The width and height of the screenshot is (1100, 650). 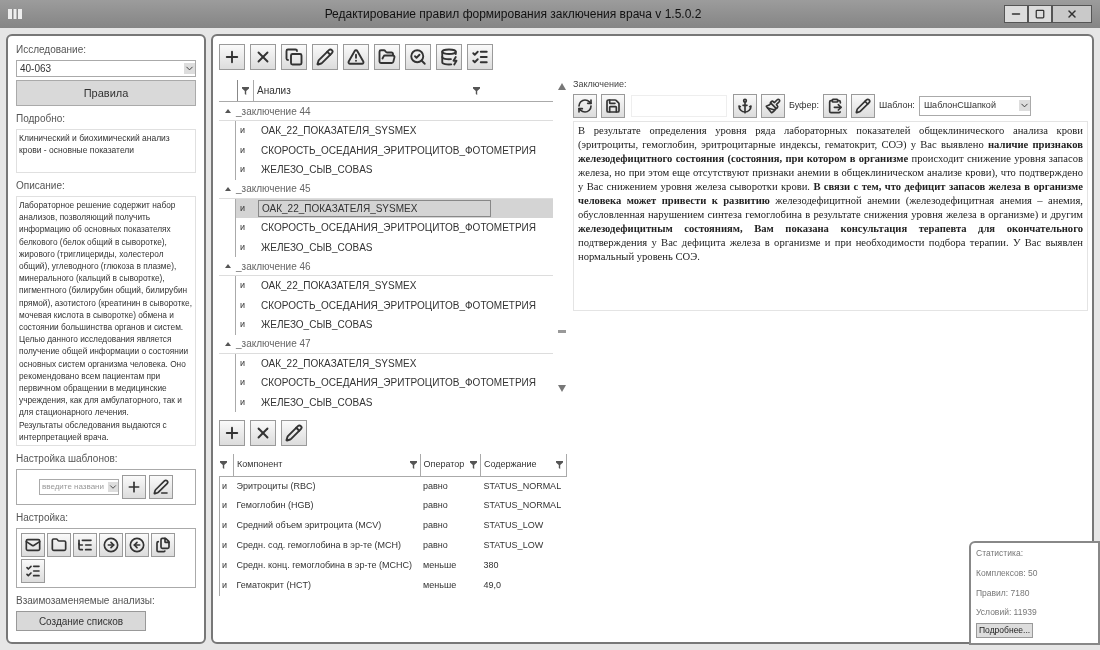 I want to click on copy-button, so click(x=294, y=57).